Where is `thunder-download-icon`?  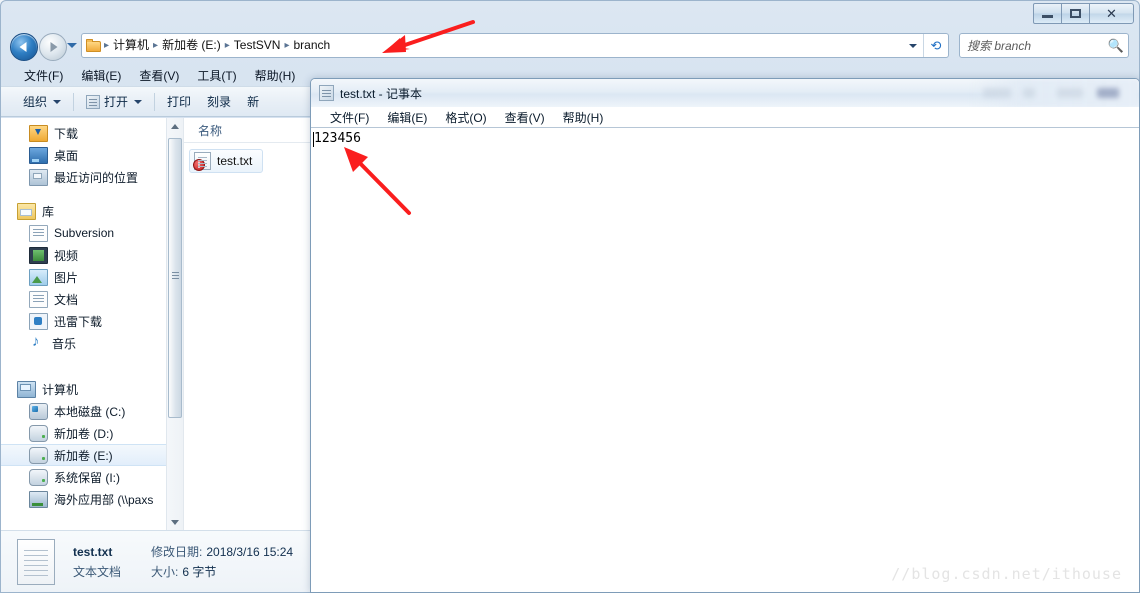 thunder-download-icon is located at coordinates (38, 321).